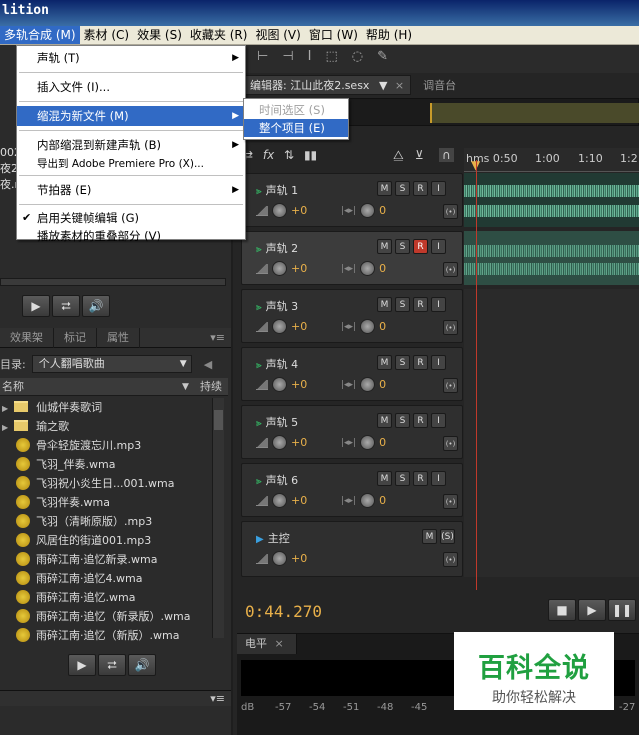 This screenshot has height=735, width=639. What do you see at coordinates (106, 578) in the screenshot?
I see `file-row: 雨碎江南·追忆4.wma` at bounding box center [106, 578].